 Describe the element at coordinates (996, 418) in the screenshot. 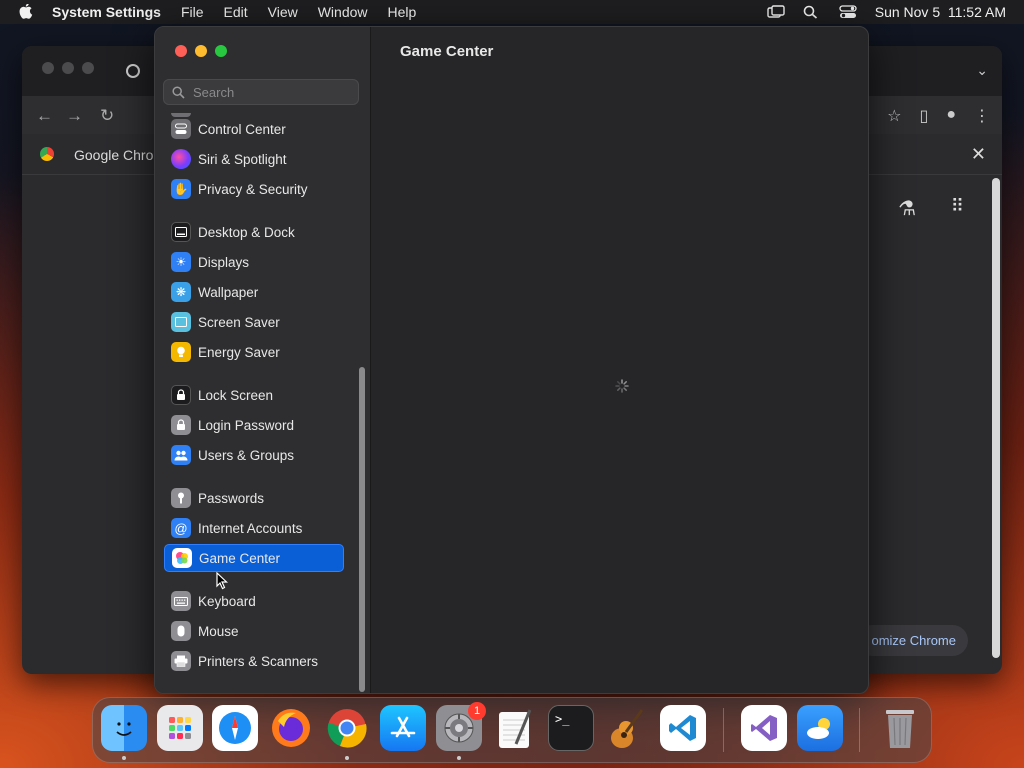

I see `chrome-scrollbar` at that location.